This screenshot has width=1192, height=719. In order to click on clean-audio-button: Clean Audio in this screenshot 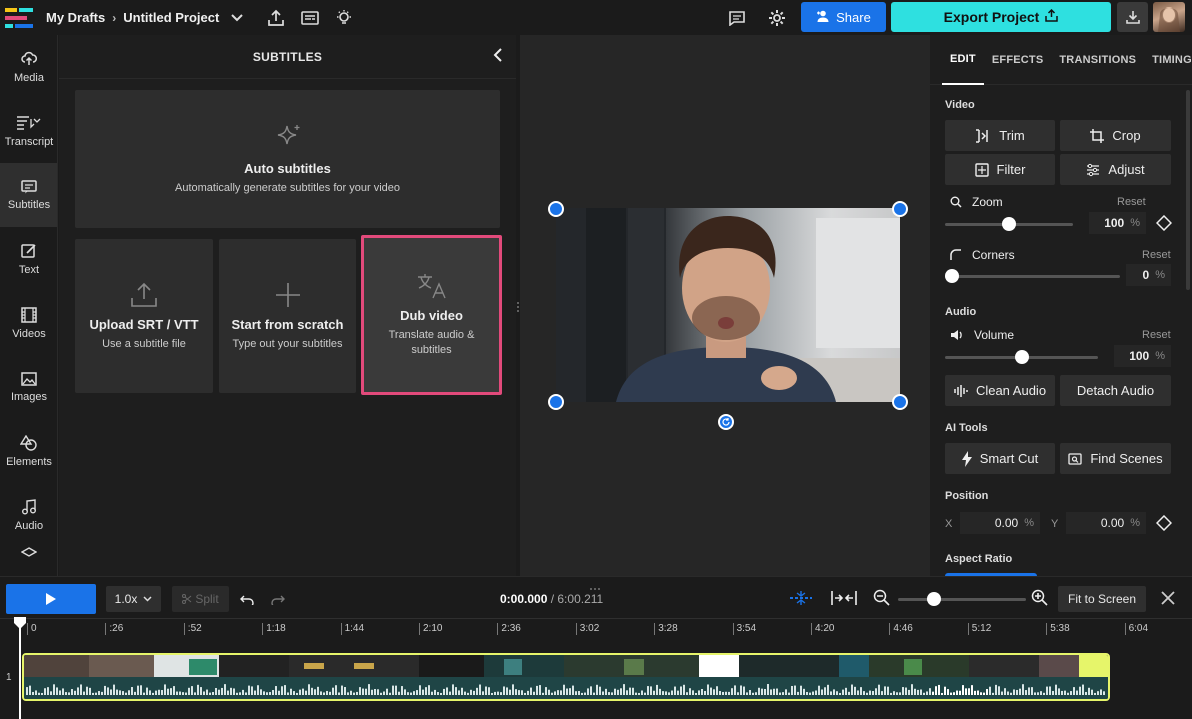, I will do `click(1000, 390)`.